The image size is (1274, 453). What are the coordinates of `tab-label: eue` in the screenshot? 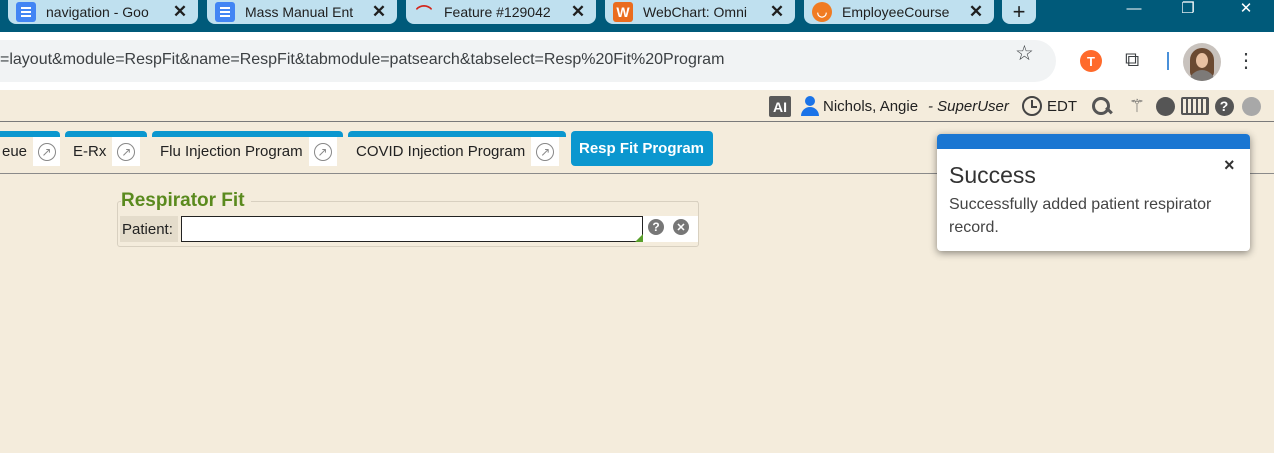 It's located at (15, 151).